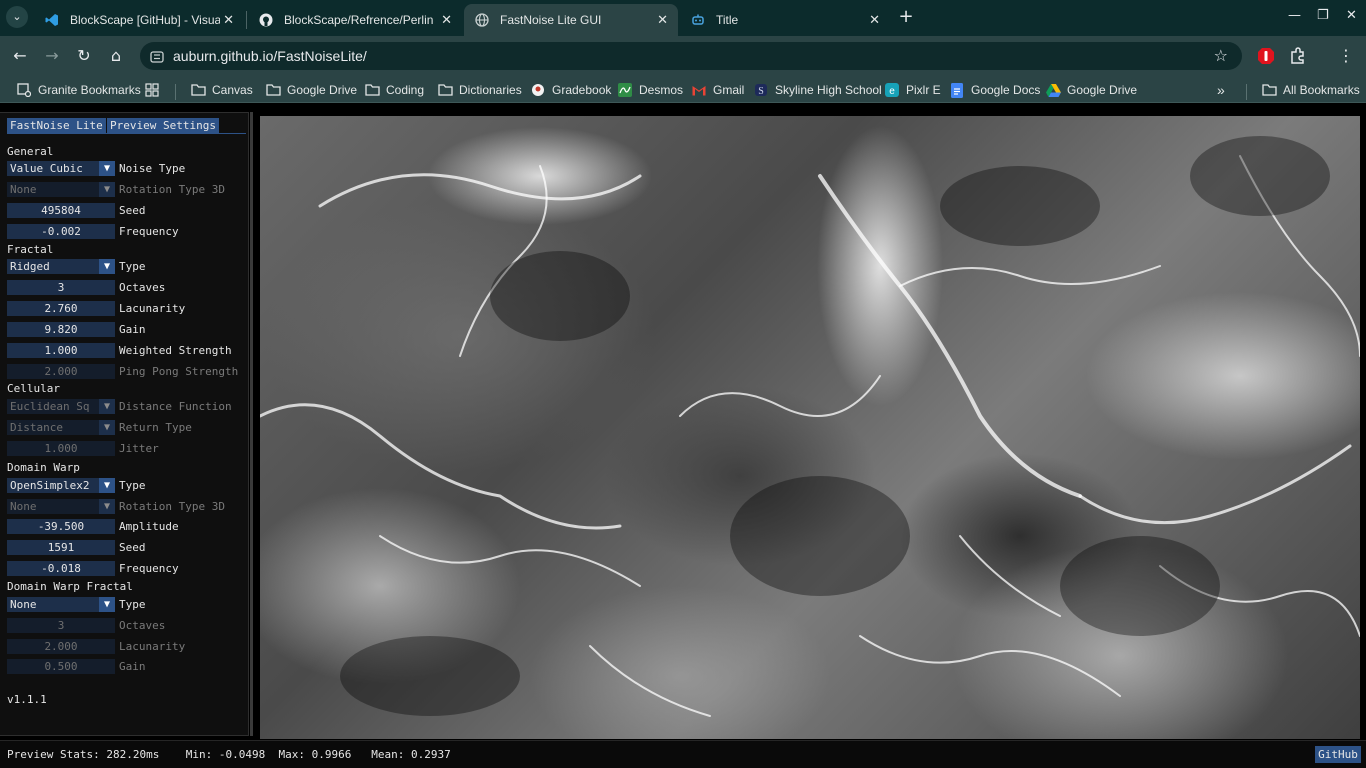  What do you see at coordinates (46, 168) in the screenshot?
I see `noise-type-value: Value Cubic` at bounding box center [46, 168].